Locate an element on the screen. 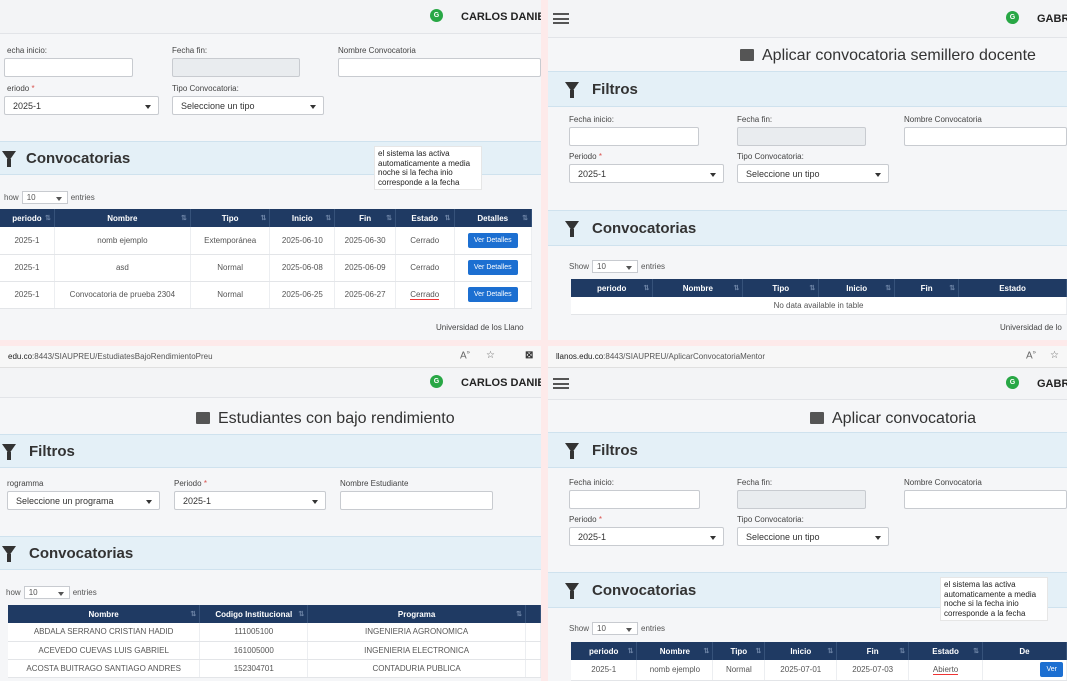 This screenshot has width=1067, height=681. chevron-down-icon is located at coordinates (713, 538).